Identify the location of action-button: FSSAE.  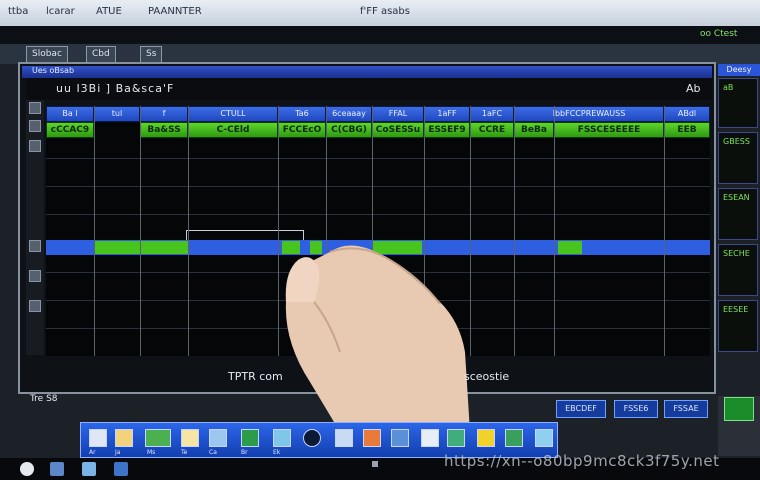
(686, 409).